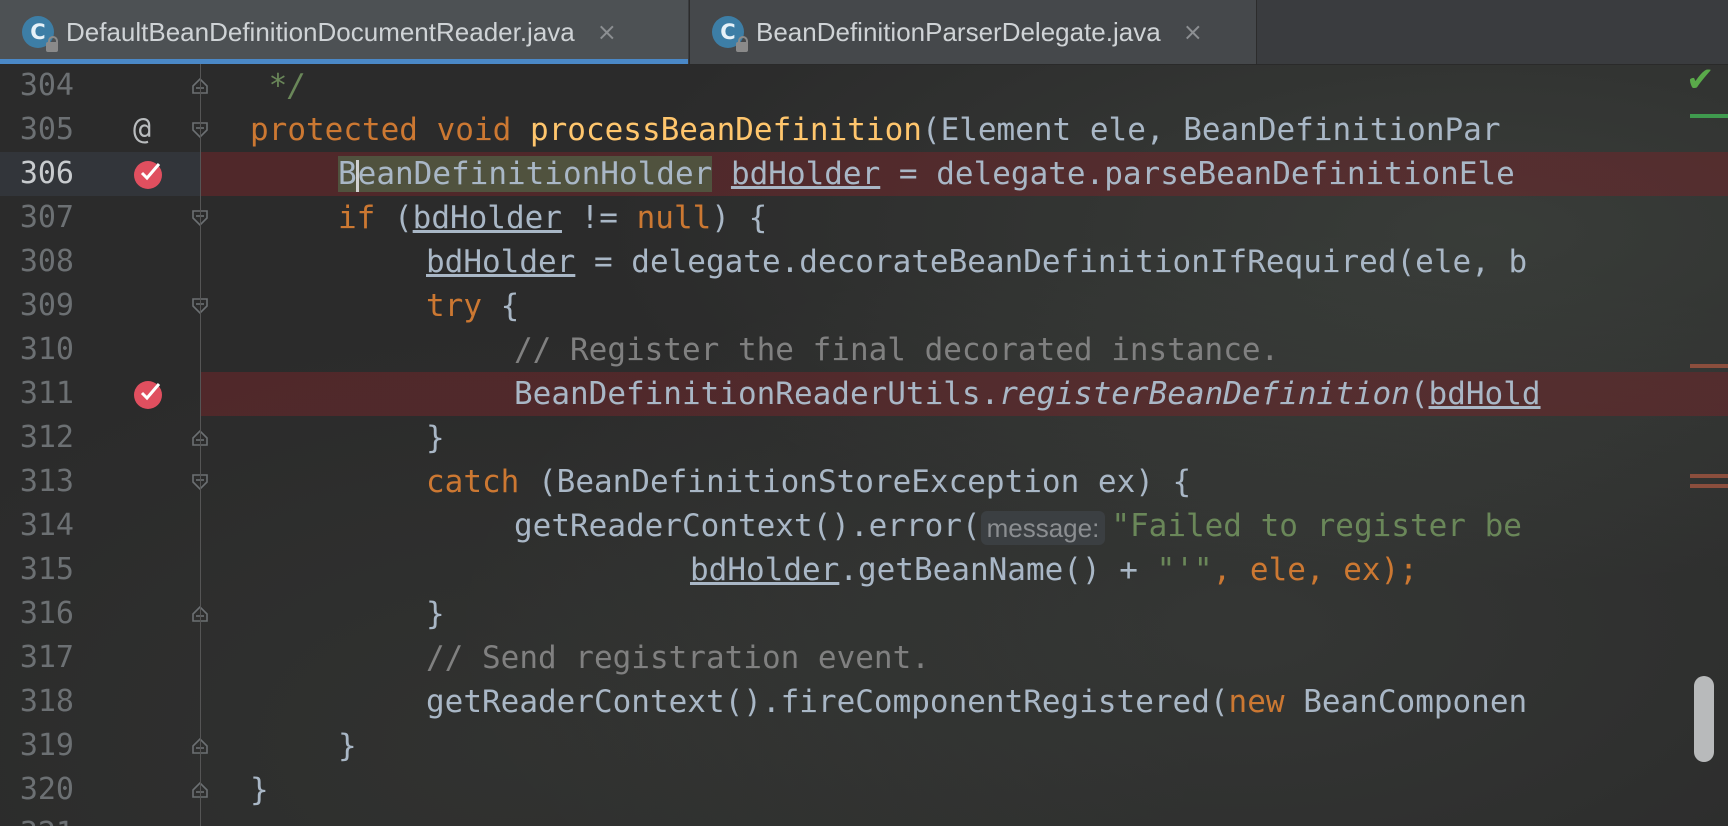 The image size is (1728, 826). I want to click on code-line: 317 // Send registration event., so click(864, 658).